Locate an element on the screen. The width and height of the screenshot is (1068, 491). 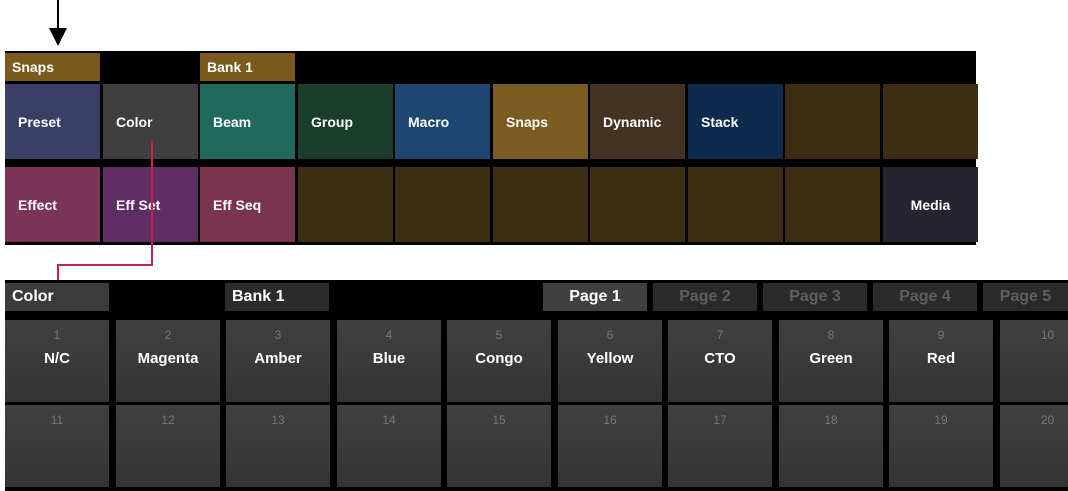
pointer-arrow-icon is located at coordinates (58, 37).